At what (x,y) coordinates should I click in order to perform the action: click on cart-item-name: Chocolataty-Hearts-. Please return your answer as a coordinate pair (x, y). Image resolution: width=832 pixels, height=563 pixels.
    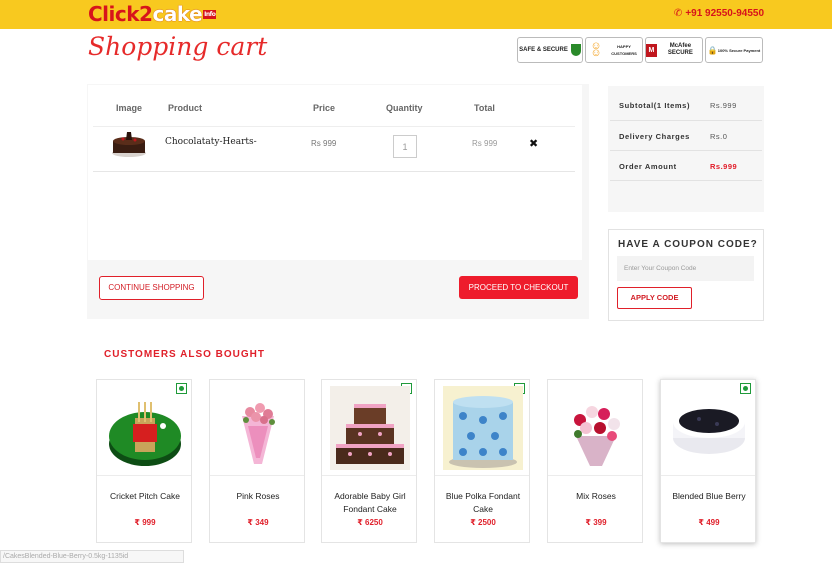
    Looking at the image, I should click on (211, 142).